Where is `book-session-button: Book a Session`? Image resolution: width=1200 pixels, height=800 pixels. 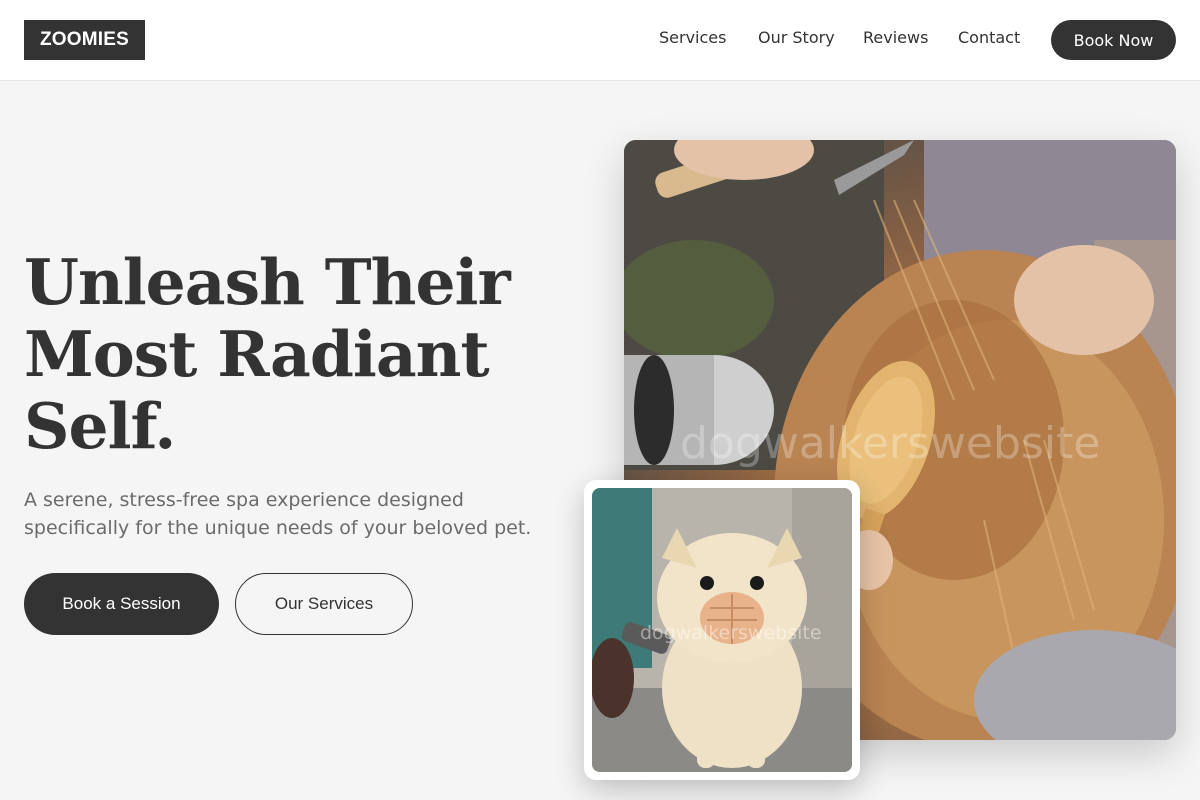
book-session-button: Book a Session is located at coordinates (121, 604).